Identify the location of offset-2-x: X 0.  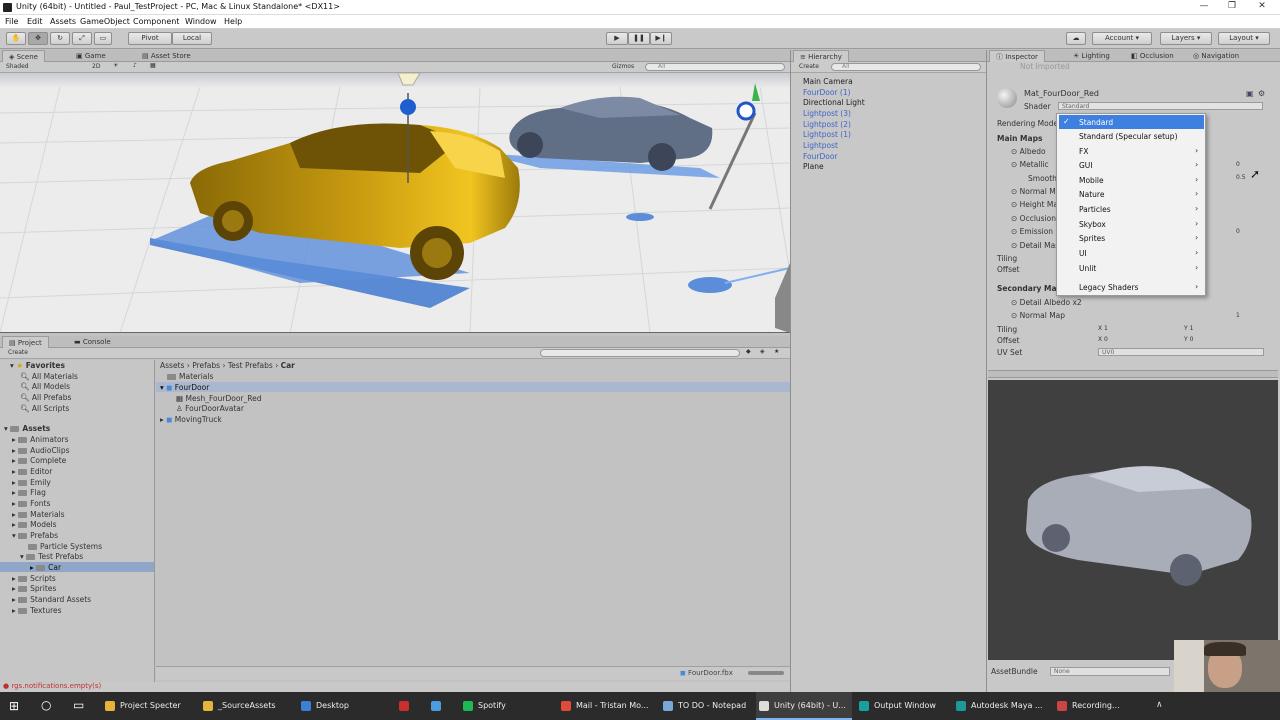
(1103, 339).